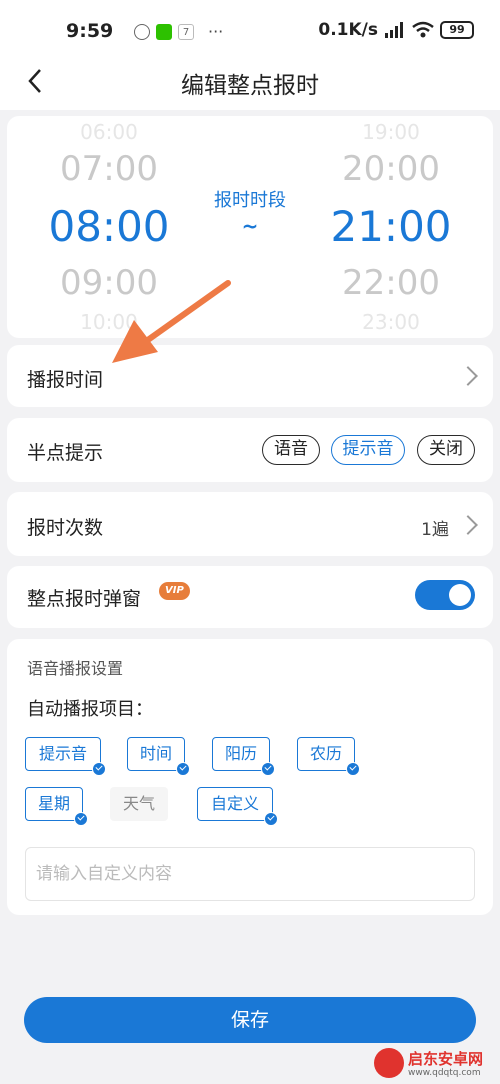 The image size is (500, 1084). What do you see at coordinates (186, 31) in the screenshot?
I see `calendar-icon: 7` at bounding box center [186, 31].